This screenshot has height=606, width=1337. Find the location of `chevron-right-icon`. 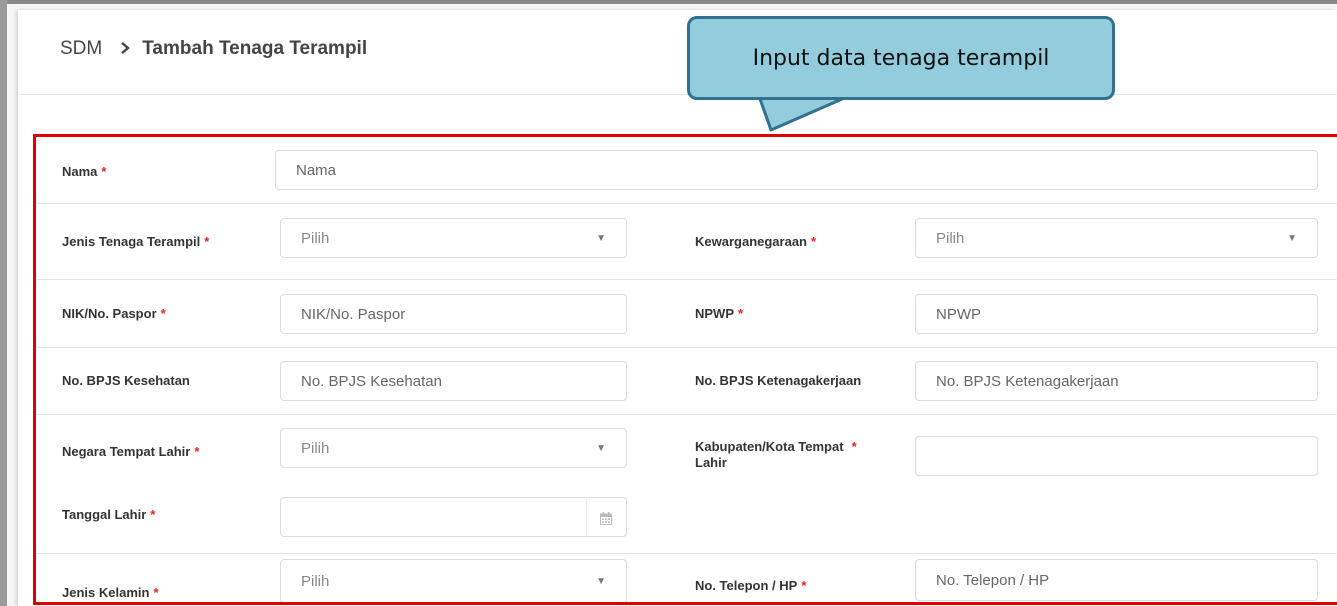

chevron-right-icon is located at coordinates (125, 49).